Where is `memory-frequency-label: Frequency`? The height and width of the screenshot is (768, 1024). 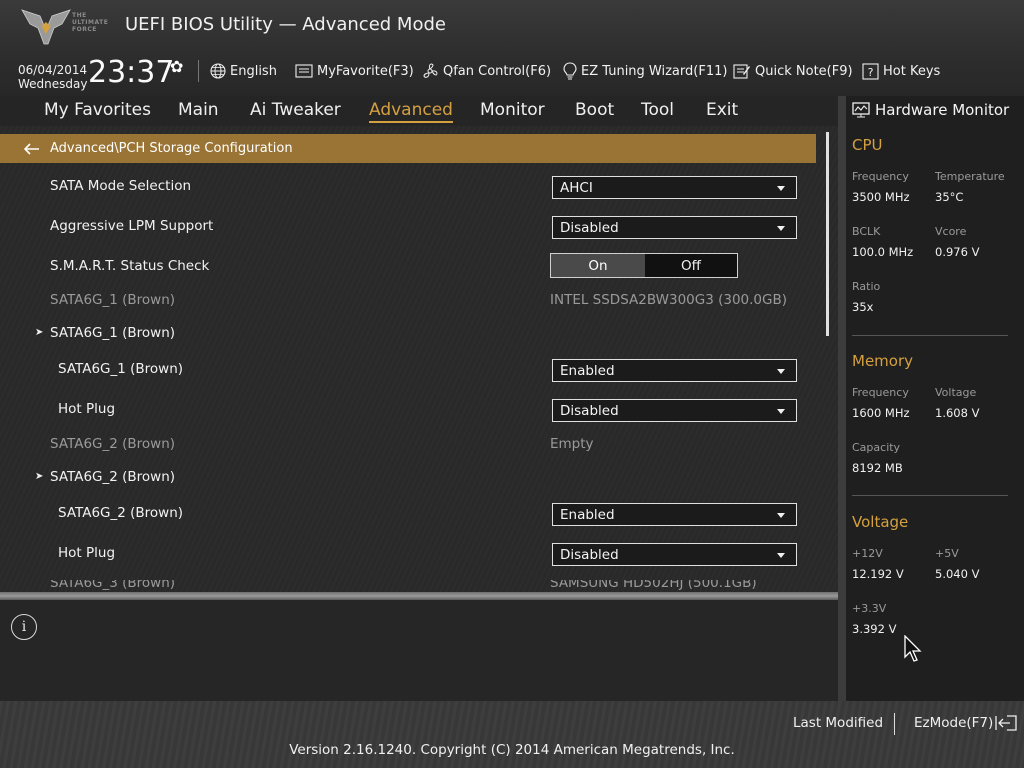 memory-frequency-label: Frequency is located at coordinates (880, 392).